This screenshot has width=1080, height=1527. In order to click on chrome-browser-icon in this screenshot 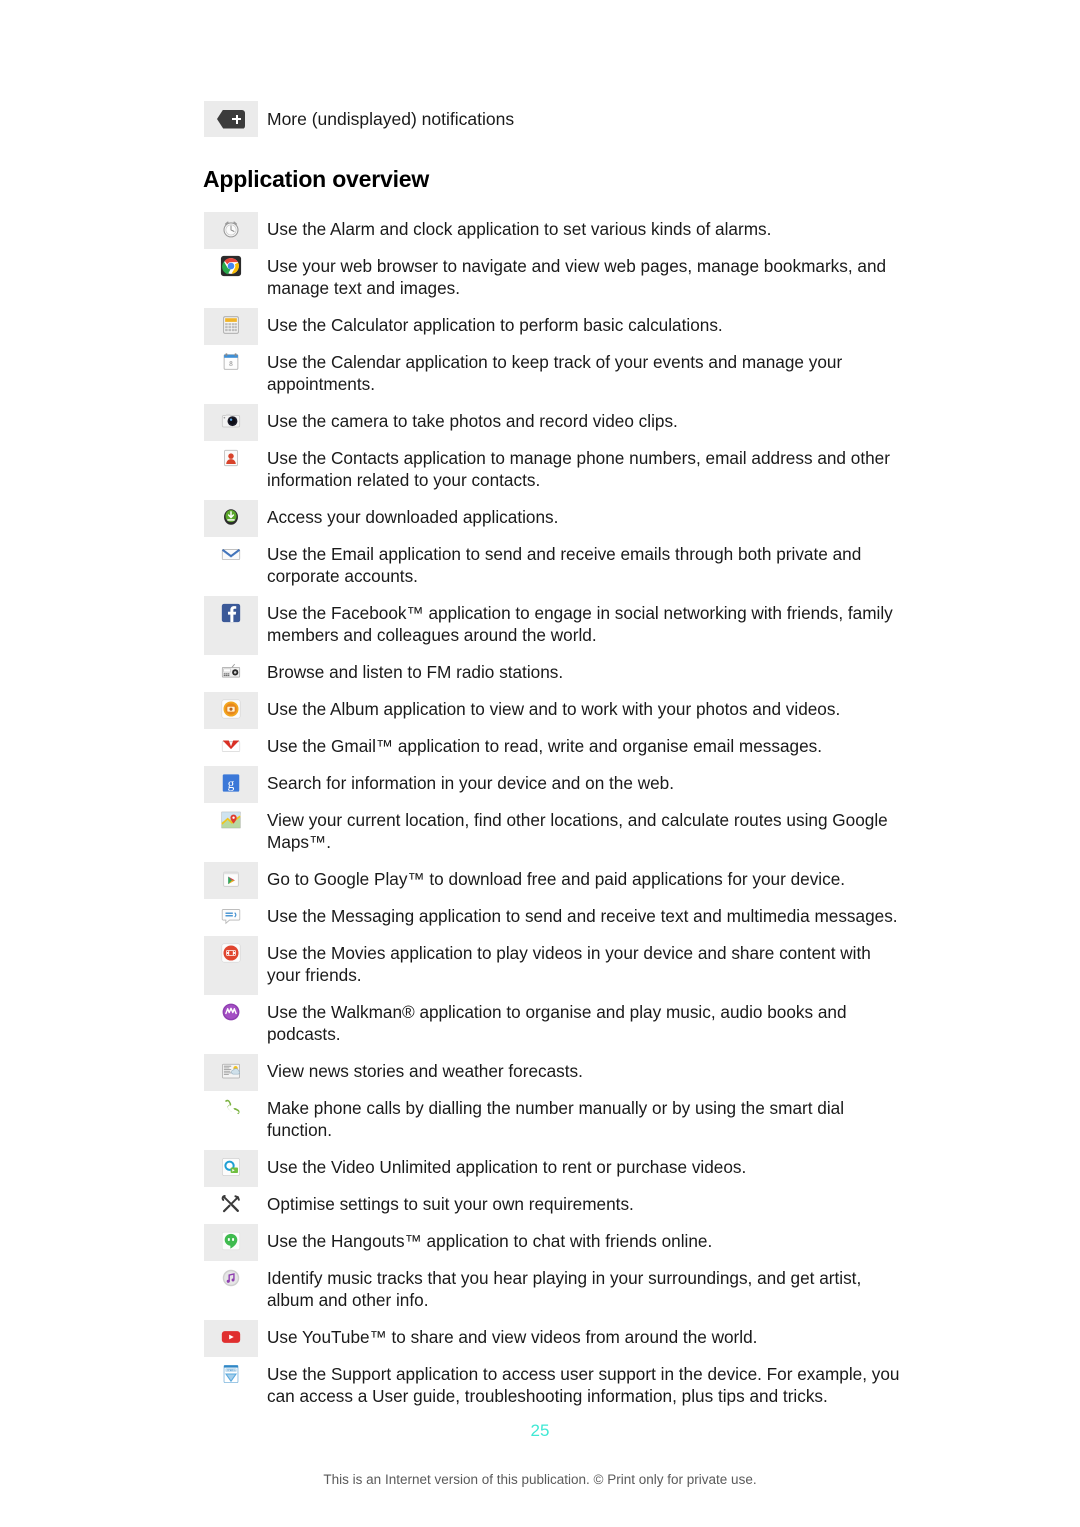, I will do `click(231, 266)`.